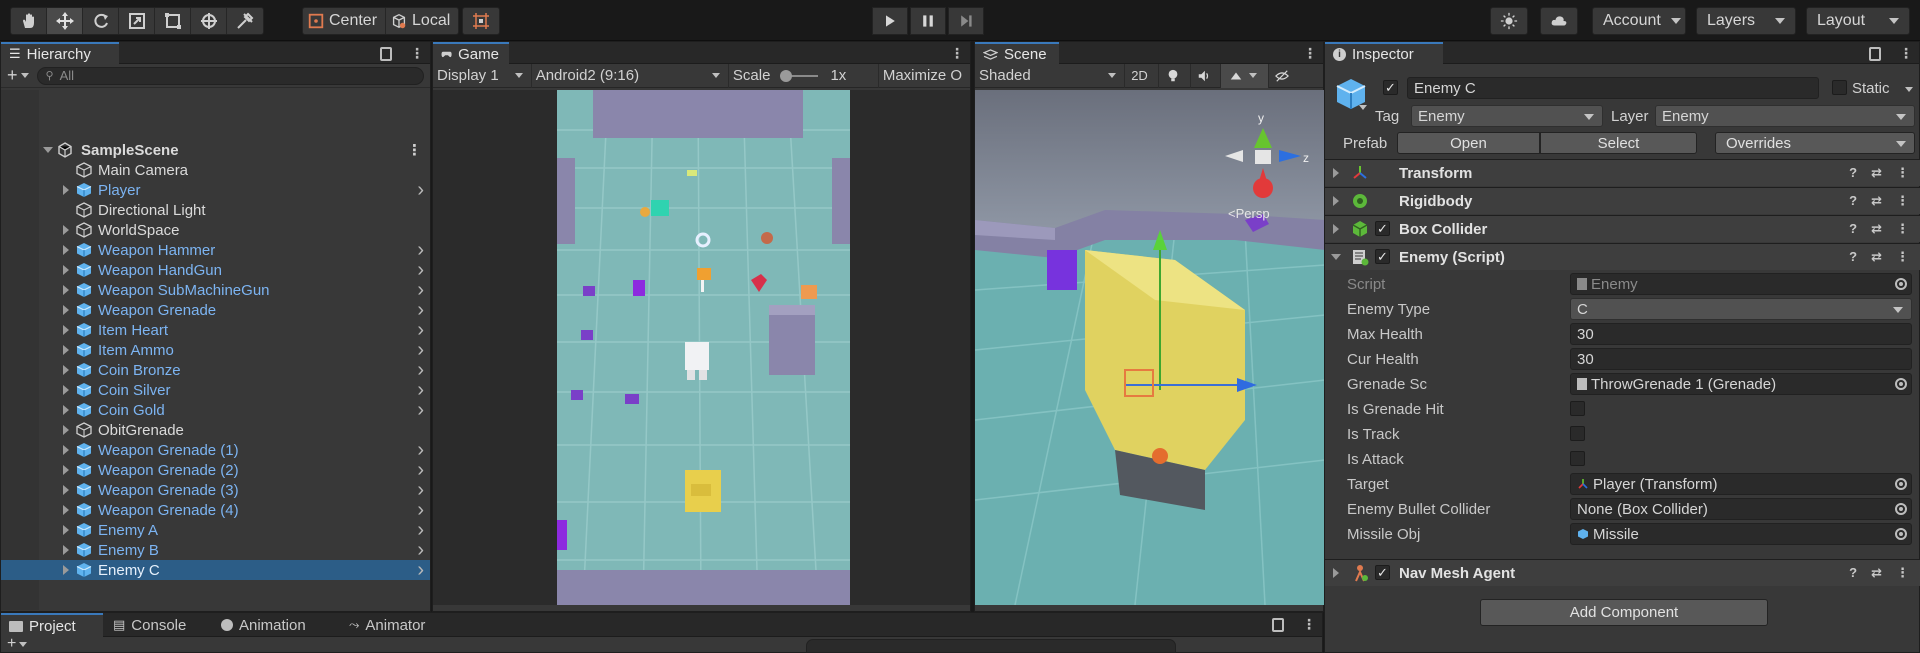 Image resolution: width=1920 pixels, height=653 pixels. I want to click on grid-snap-icon, so click(481, 21).